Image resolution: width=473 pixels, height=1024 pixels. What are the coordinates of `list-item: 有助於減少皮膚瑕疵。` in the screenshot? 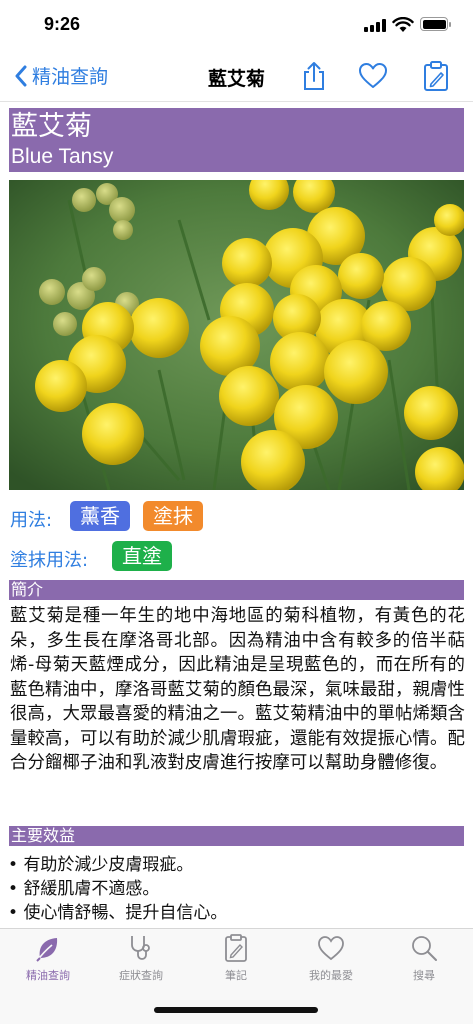 It's located at (235, 865).